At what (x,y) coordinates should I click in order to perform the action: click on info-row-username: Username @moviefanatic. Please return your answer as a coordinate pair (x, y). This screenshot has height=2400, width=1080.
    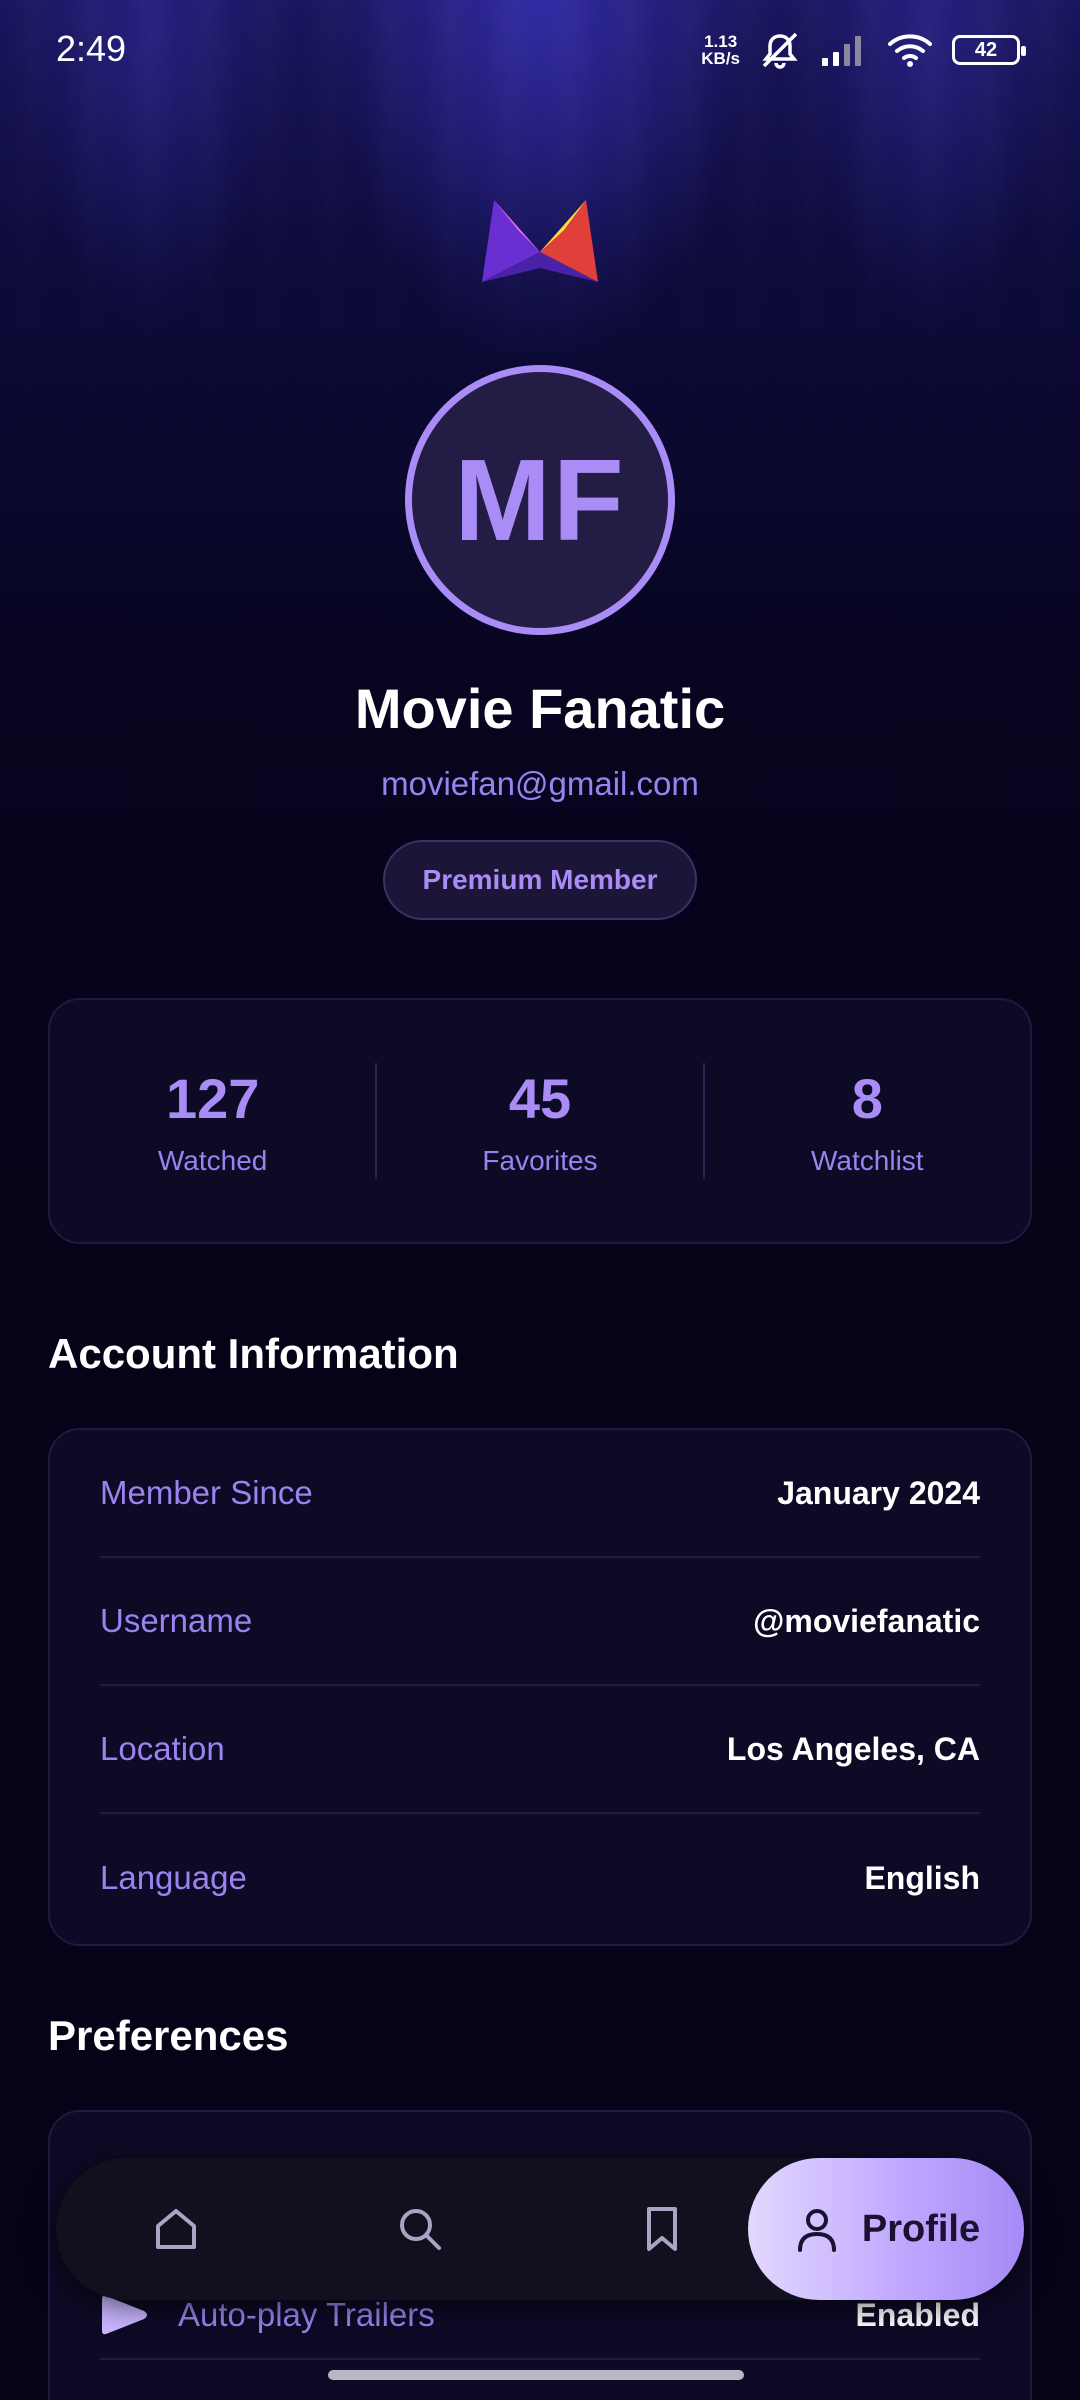
    Looking at the image, I should click on (540, 1622).